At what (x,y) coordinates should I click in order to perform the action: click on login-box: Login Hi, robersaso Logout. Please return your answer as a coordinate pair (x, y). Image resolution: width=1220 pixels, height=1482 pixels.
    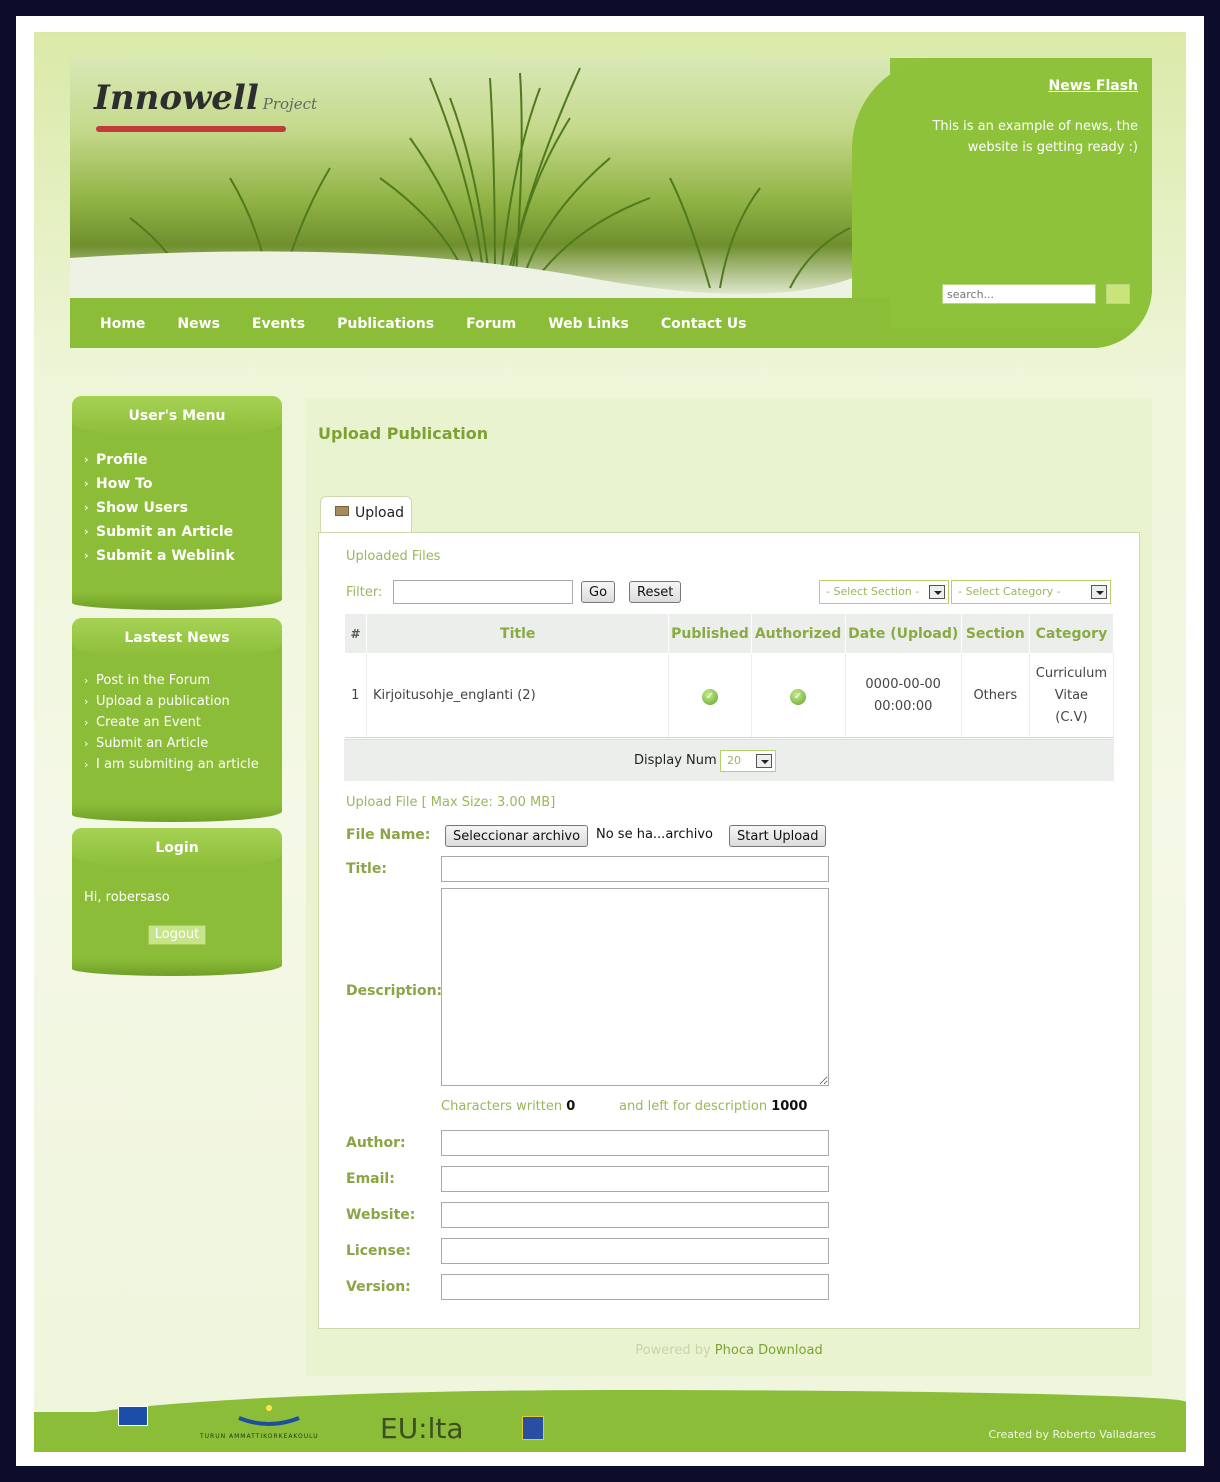
    Looking at the image, I should click on (177, 902).